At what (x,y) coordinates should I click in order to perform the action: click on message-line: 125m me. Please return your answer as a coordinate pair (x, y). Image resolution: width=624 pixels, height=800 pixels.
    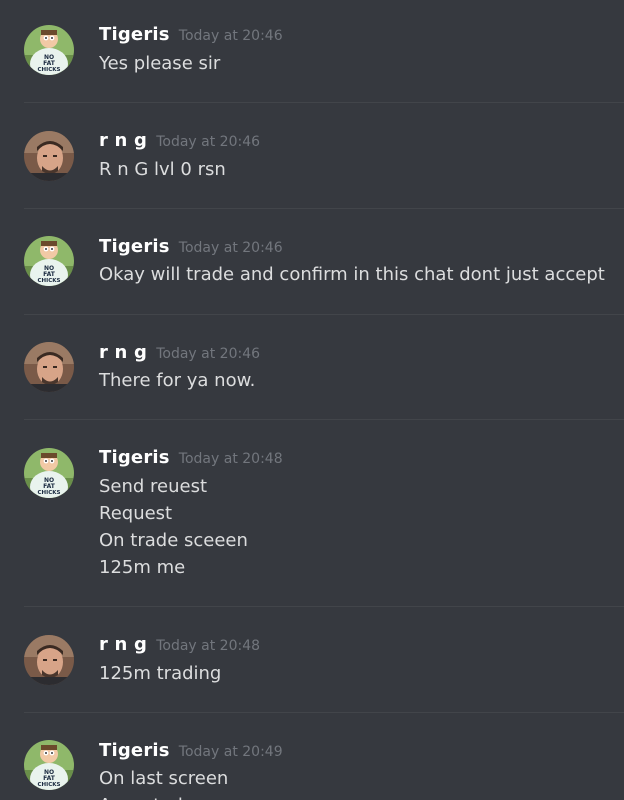
    Looking at the image, I should click on (142, 567).